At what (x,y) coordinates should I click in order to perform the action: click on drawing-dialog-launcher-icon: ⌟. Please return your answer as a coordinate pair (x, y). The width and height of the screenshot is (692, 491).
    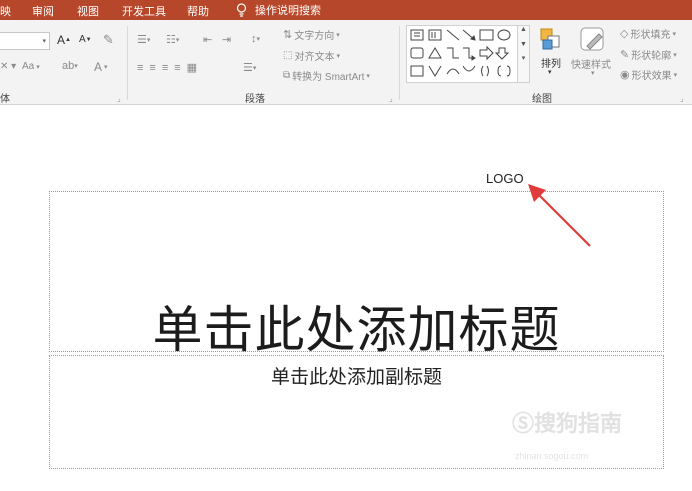
    Looking at the image, I should click on (682, 98).